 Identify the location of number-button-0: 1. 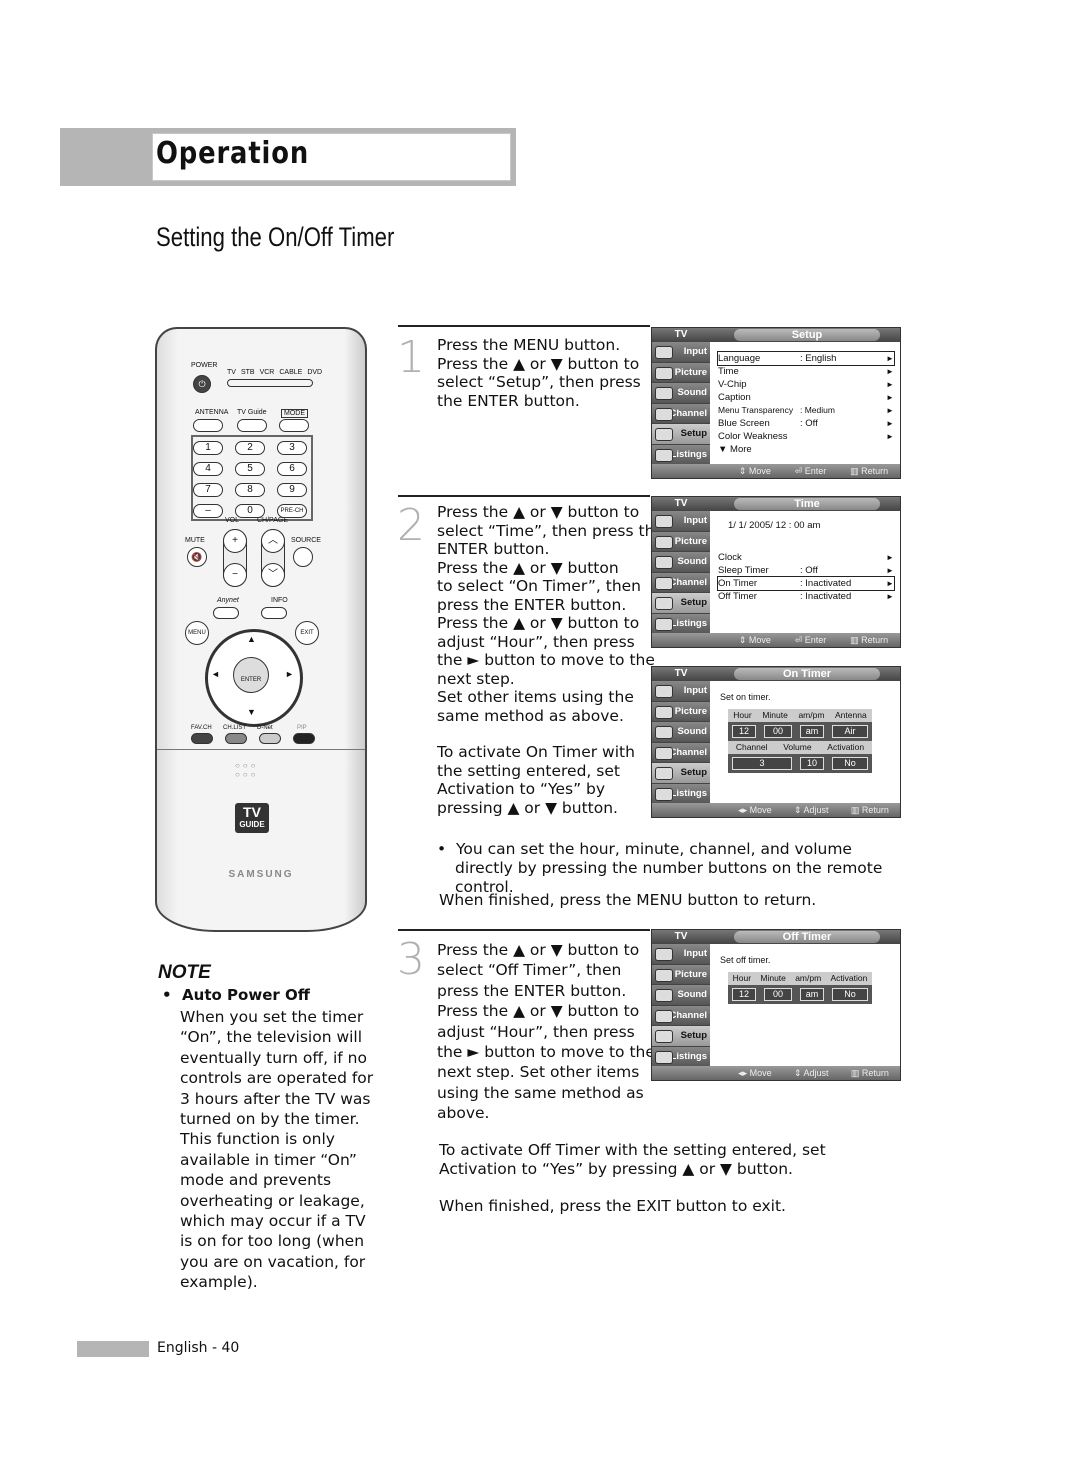
(208, 448).